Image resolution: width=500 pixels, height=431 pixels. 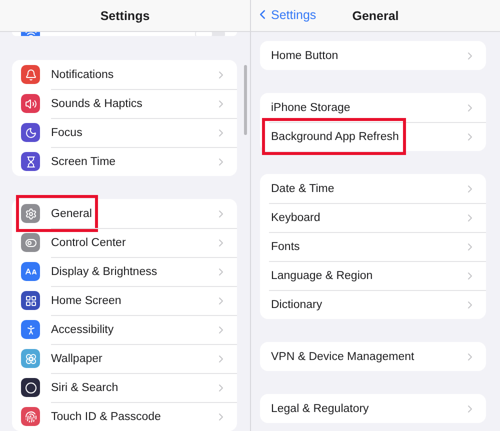 What do you see at coordinates (125, 15) in the screenshot?
I see `pane-title: Settings` at bounding box center [125, 15].